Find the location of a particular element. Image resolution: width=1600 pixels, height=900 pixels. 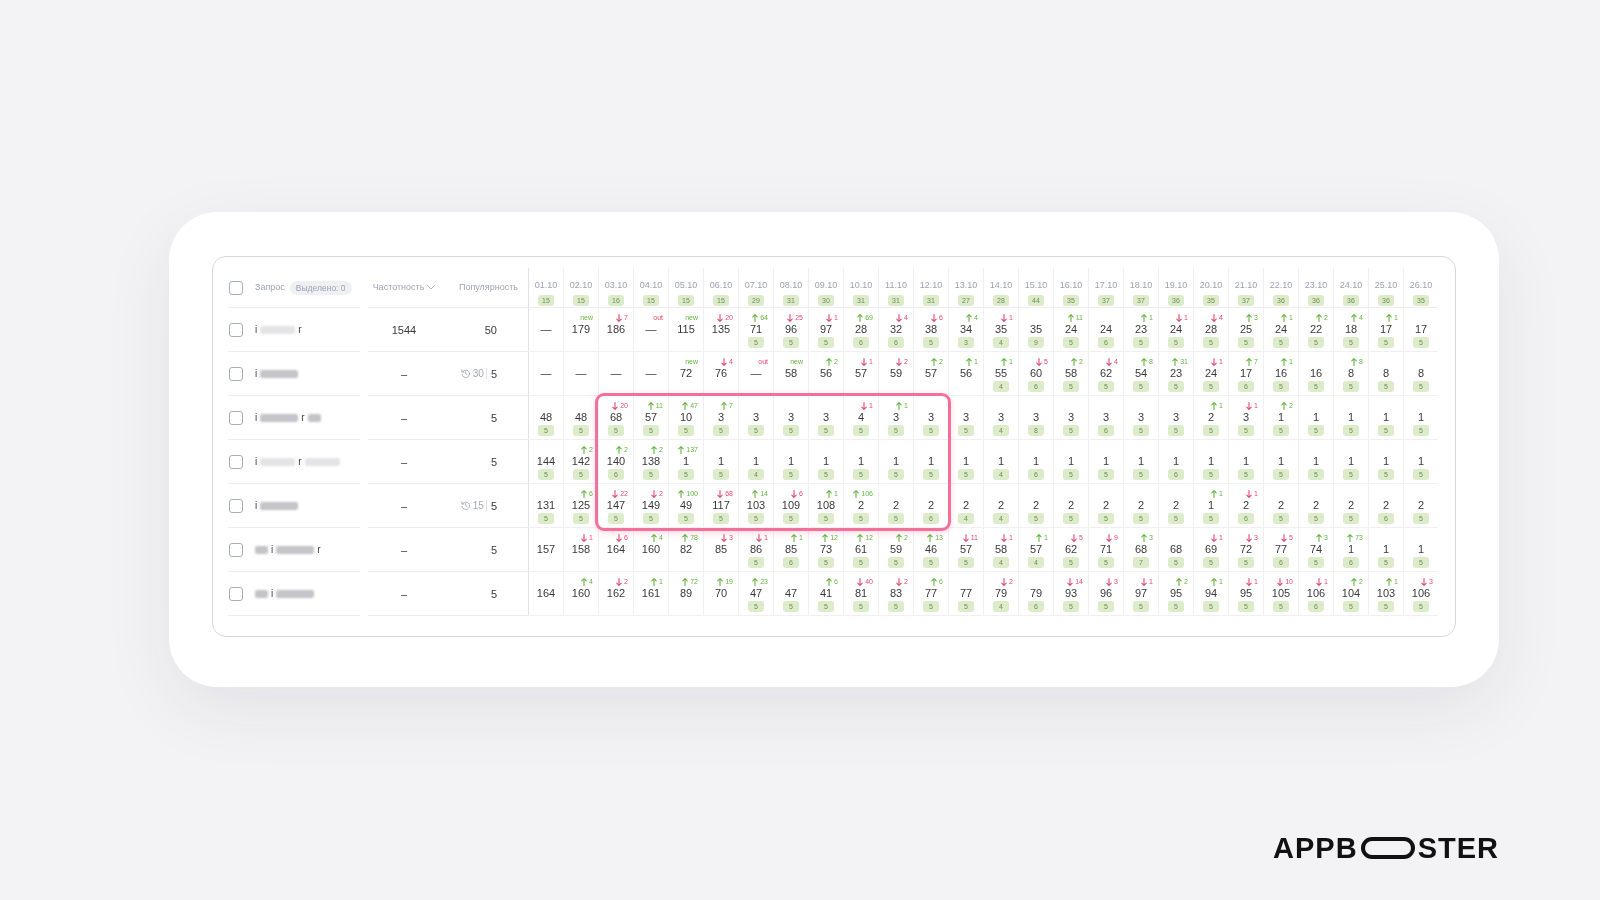

frequency-sort-header: Частотность is located at coordinates (404, 287).